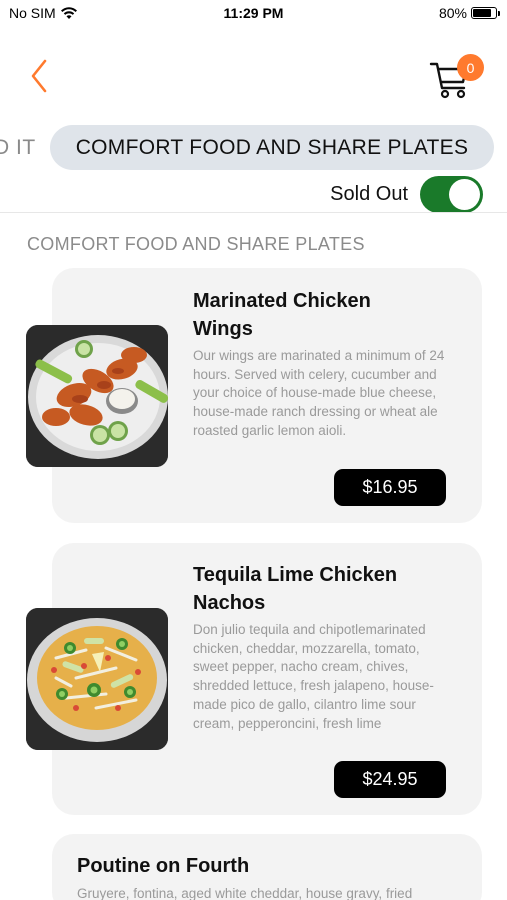 The height and width of the screenshot is (900, 507). Describe the element at coordinates (464, 194) in the screenshot. I see `toggle-knob` at that location.